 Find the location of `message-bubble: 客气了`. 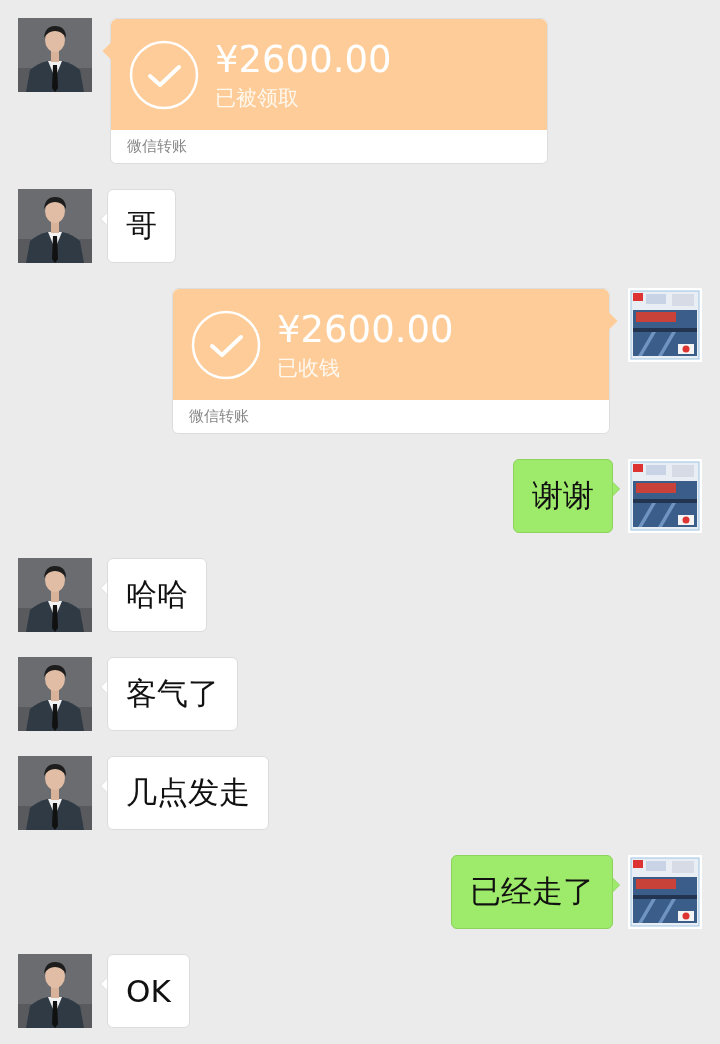

message-bubble: 客气了 is located at coordinates (172, 694).